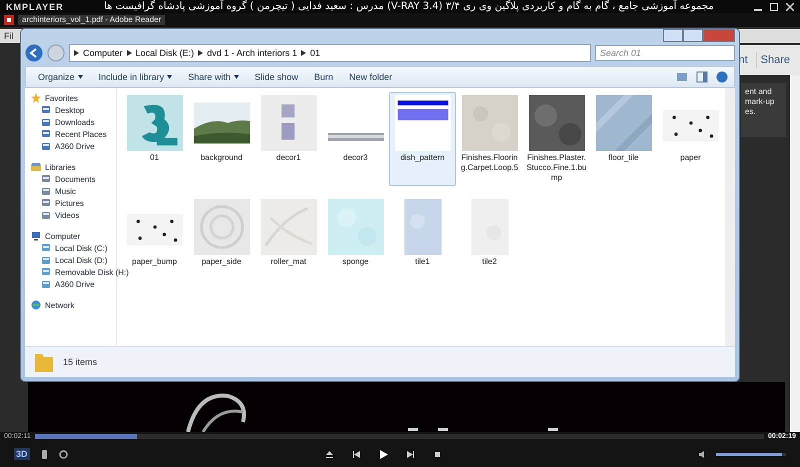 This screenshot has width=800, height=467. Describe the element at coordinates (54, 98) in the screenshot. I see `sidebar-item: Favorites` at that location.